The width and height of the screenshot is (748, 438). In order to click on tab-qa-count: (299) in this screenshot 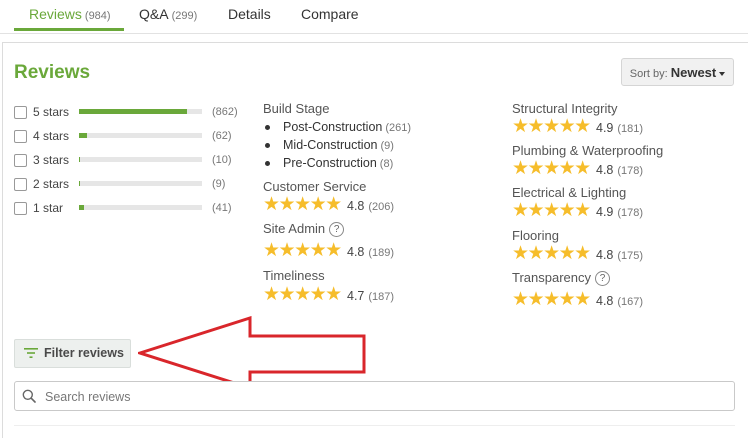, I will do `click(184, 16)`.